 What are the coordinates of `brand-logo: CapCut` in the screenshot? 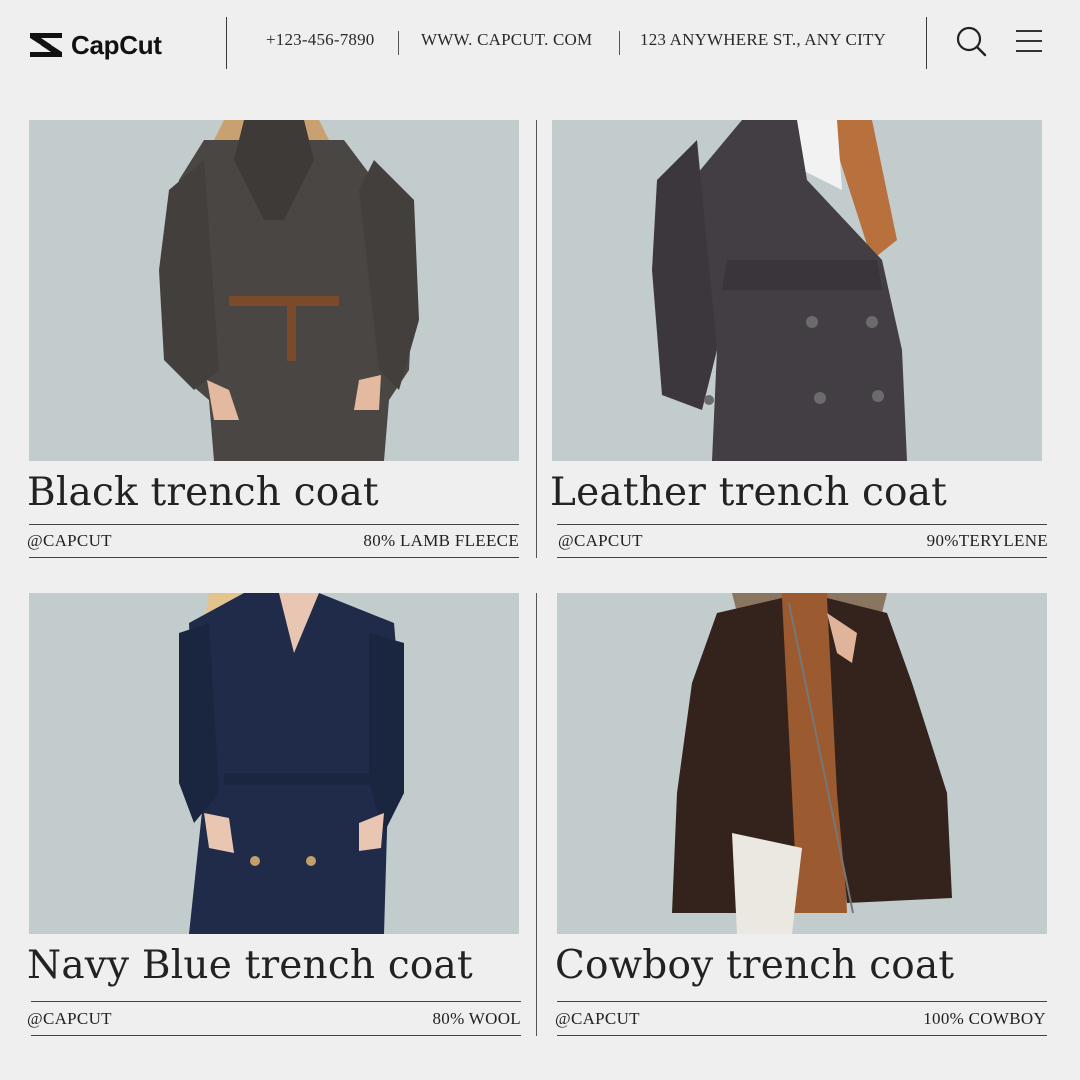 It's located at (94, 45).